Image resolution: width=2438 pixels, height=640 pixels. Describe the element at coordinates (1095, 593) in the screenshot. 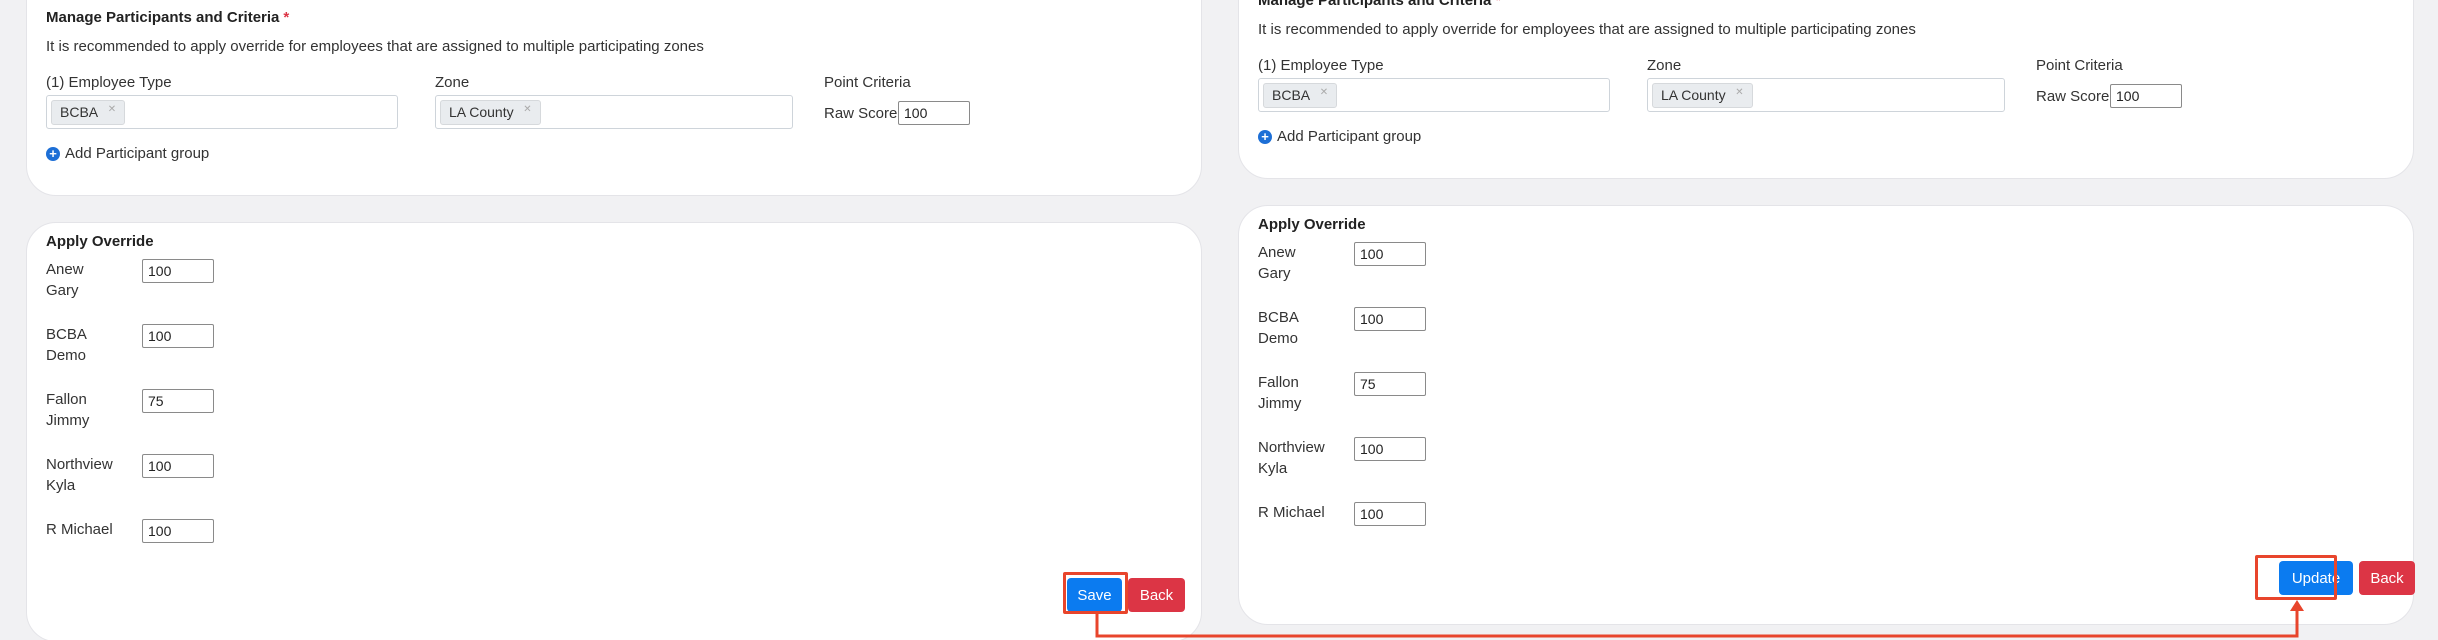

I see `save-button-highlight` at that location.